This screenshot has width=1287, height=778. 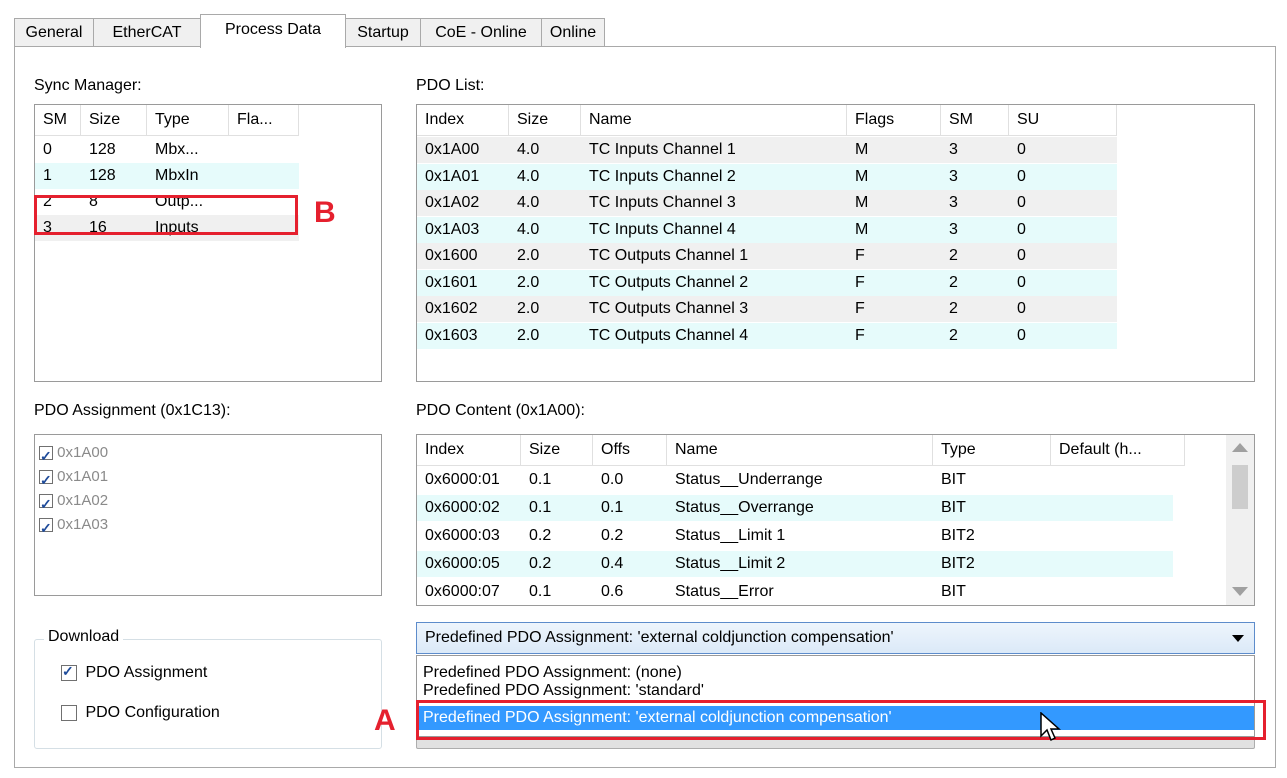 I want to click on table-row: 0x1A01 4.0 TC Inputs Channel 2 M 3 0, so click(x=767, y=176).